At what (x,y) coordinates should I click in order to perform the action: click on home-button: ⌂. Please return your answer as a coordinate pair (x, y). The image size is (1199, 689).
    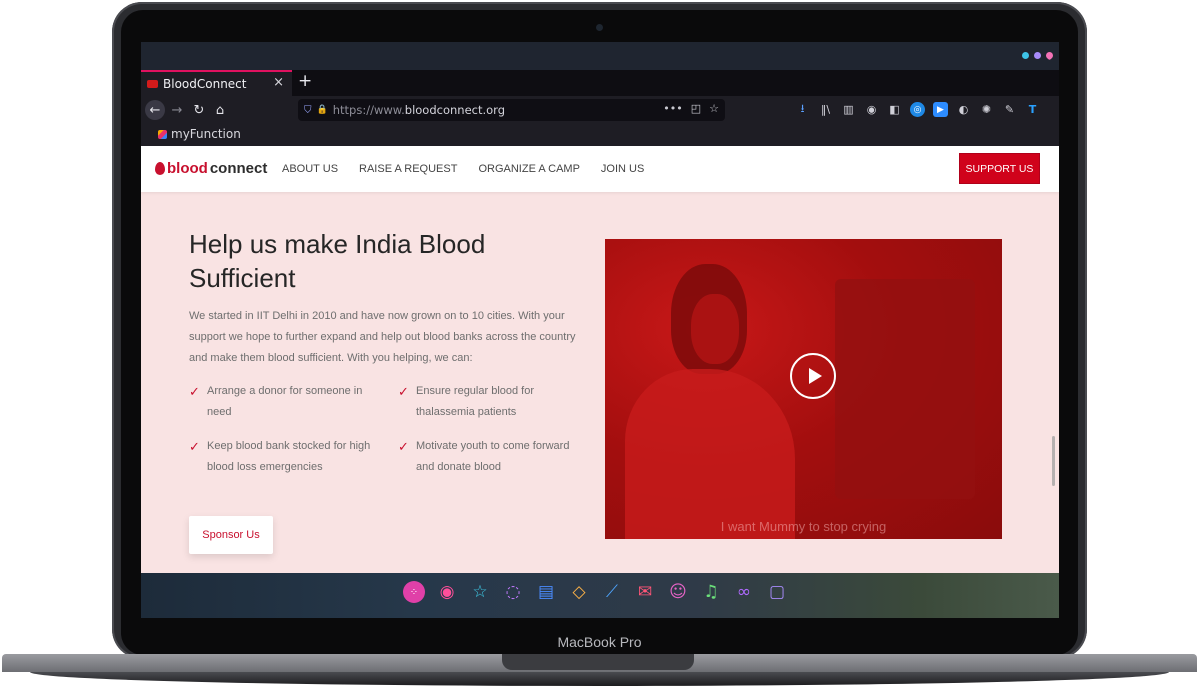
    Looking at the image, I should click on (220, 110).